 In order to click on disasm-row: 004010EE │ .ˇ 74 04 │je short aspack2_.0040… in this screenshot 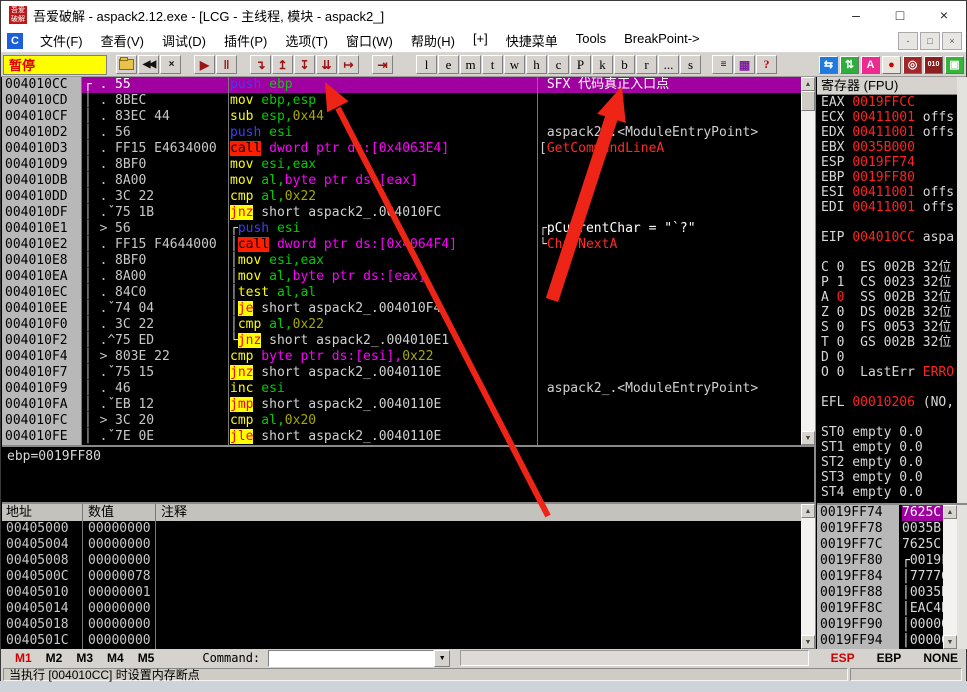, I will do `click(401, 309)`.